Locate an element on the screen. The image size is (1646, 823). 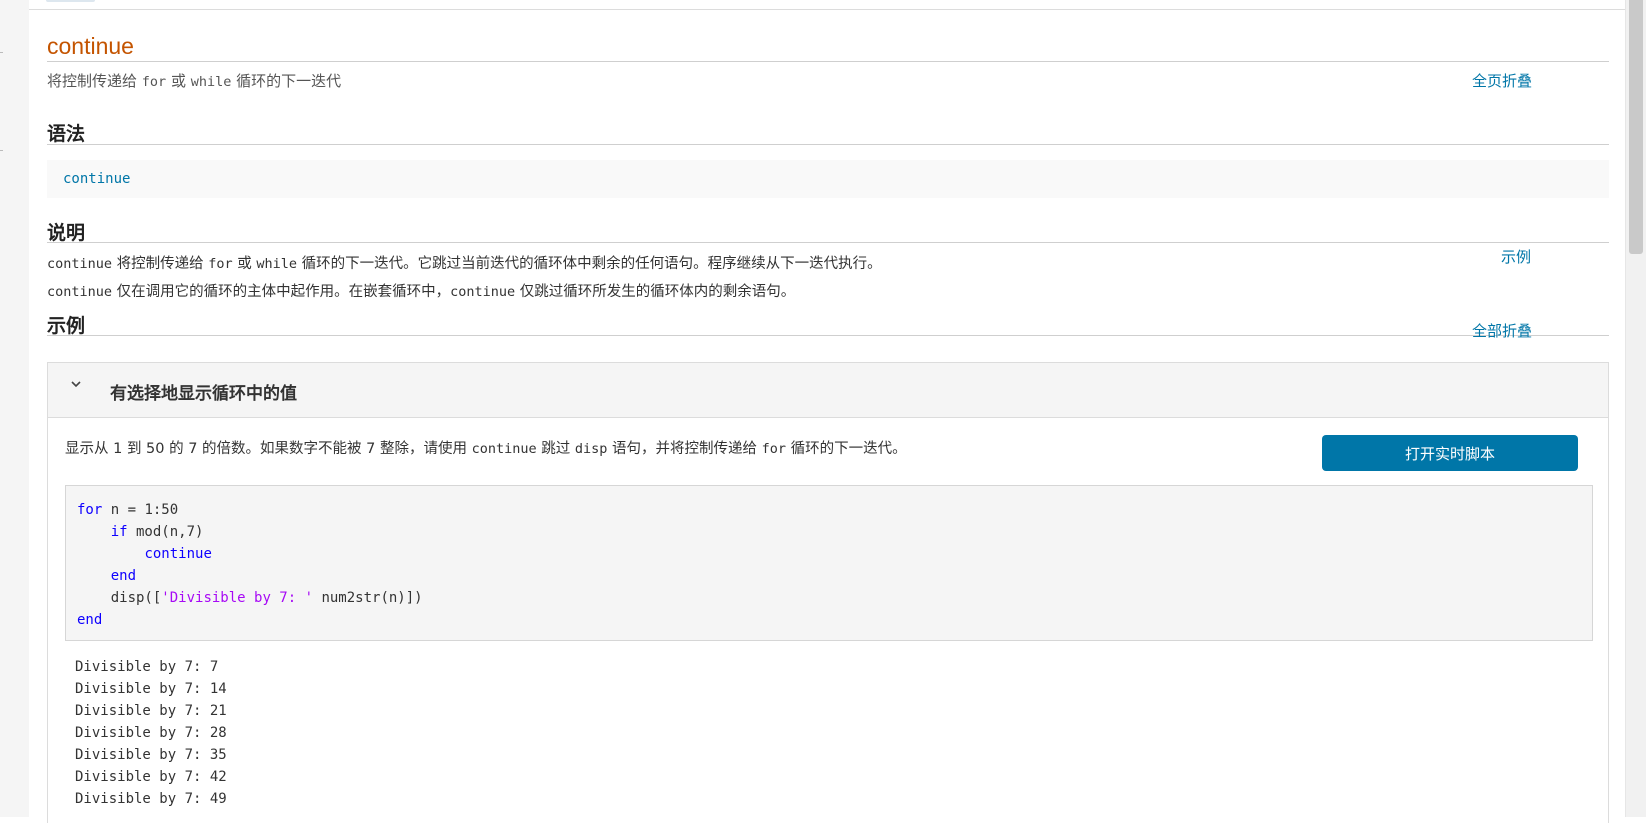
syntax-code: continue is located at coordinates (96, 179).